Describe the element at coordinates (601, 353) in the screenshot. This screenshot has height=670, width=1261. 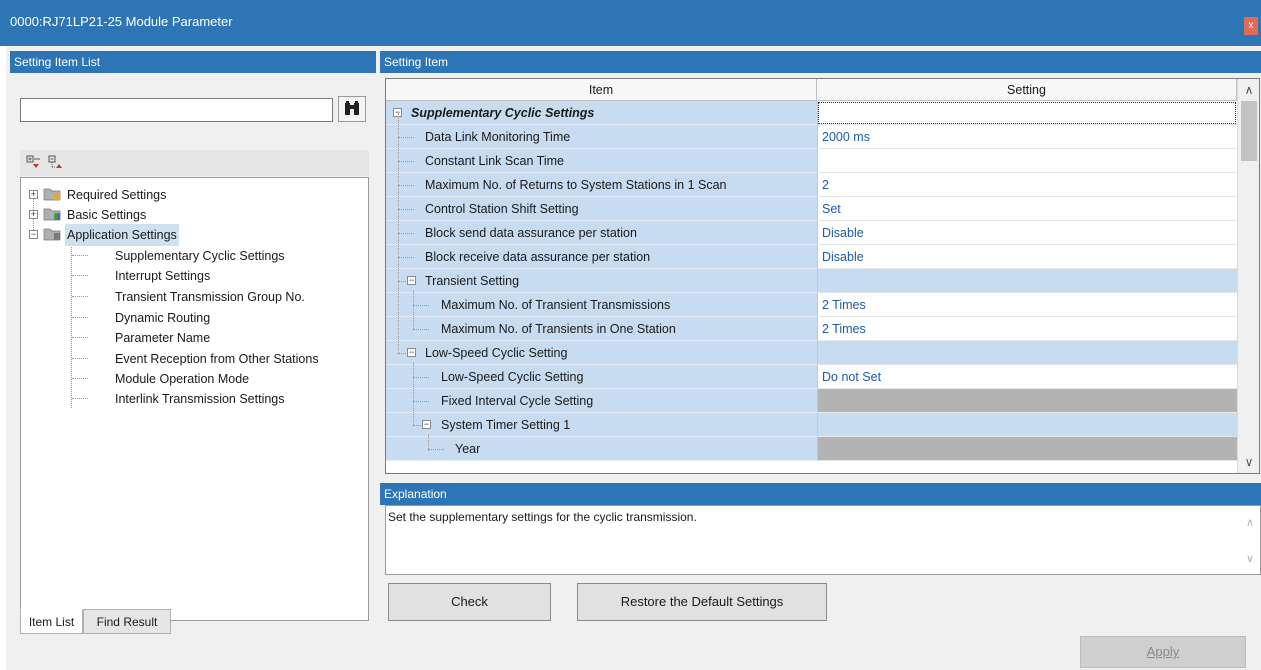
I see `item-cell: − Low-Speed Cyclic Setting` at that location.